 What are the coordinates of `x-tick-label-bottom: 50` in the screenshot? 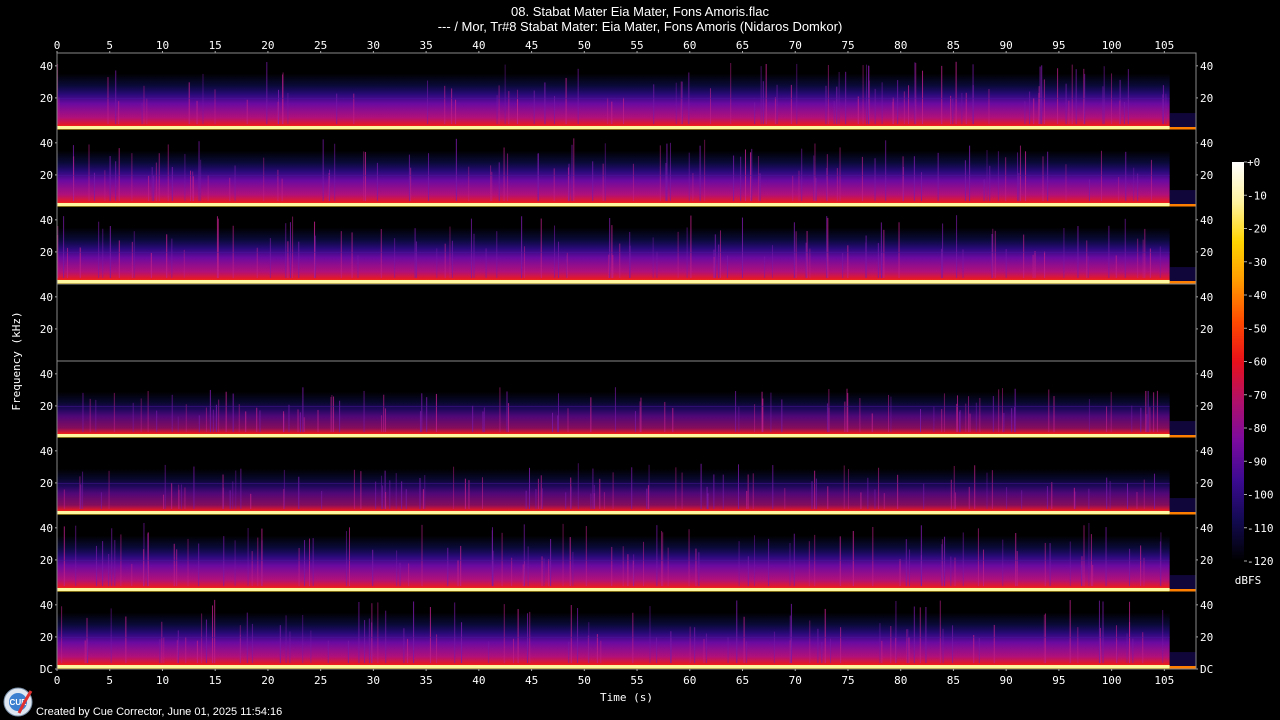 It's located at (584, 680).